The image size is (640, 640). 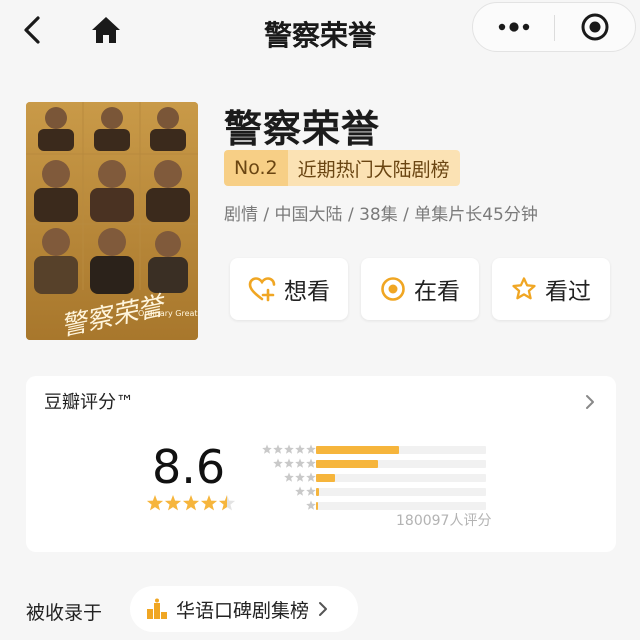 I want to click on poster-subtitle: Ordinary Greatness, so click(x=168, y=313).